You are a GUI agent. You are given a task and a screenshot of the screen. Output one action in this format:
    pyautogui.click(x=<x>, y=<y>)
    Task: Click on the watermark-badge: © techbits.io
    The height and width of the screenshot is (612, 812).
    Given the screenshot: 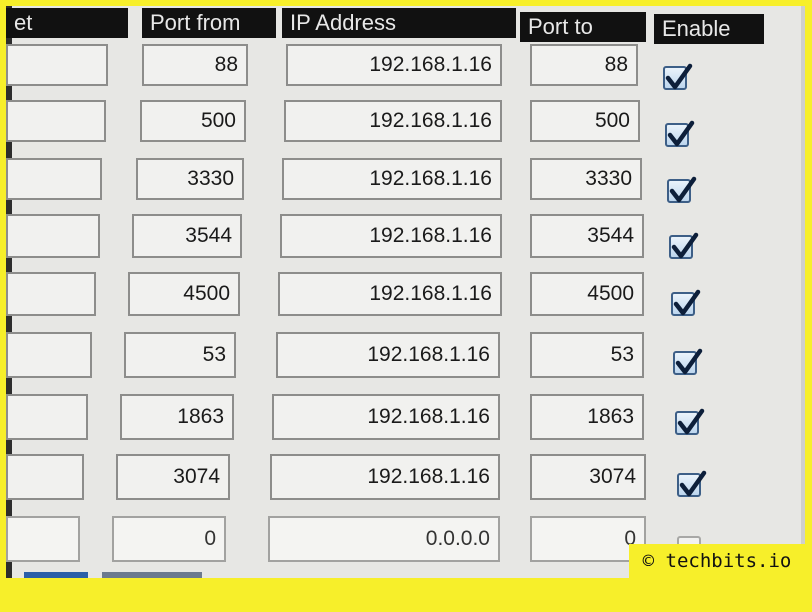 What is the action you would take?
    pyautogui.click(x=717, y=561)
    